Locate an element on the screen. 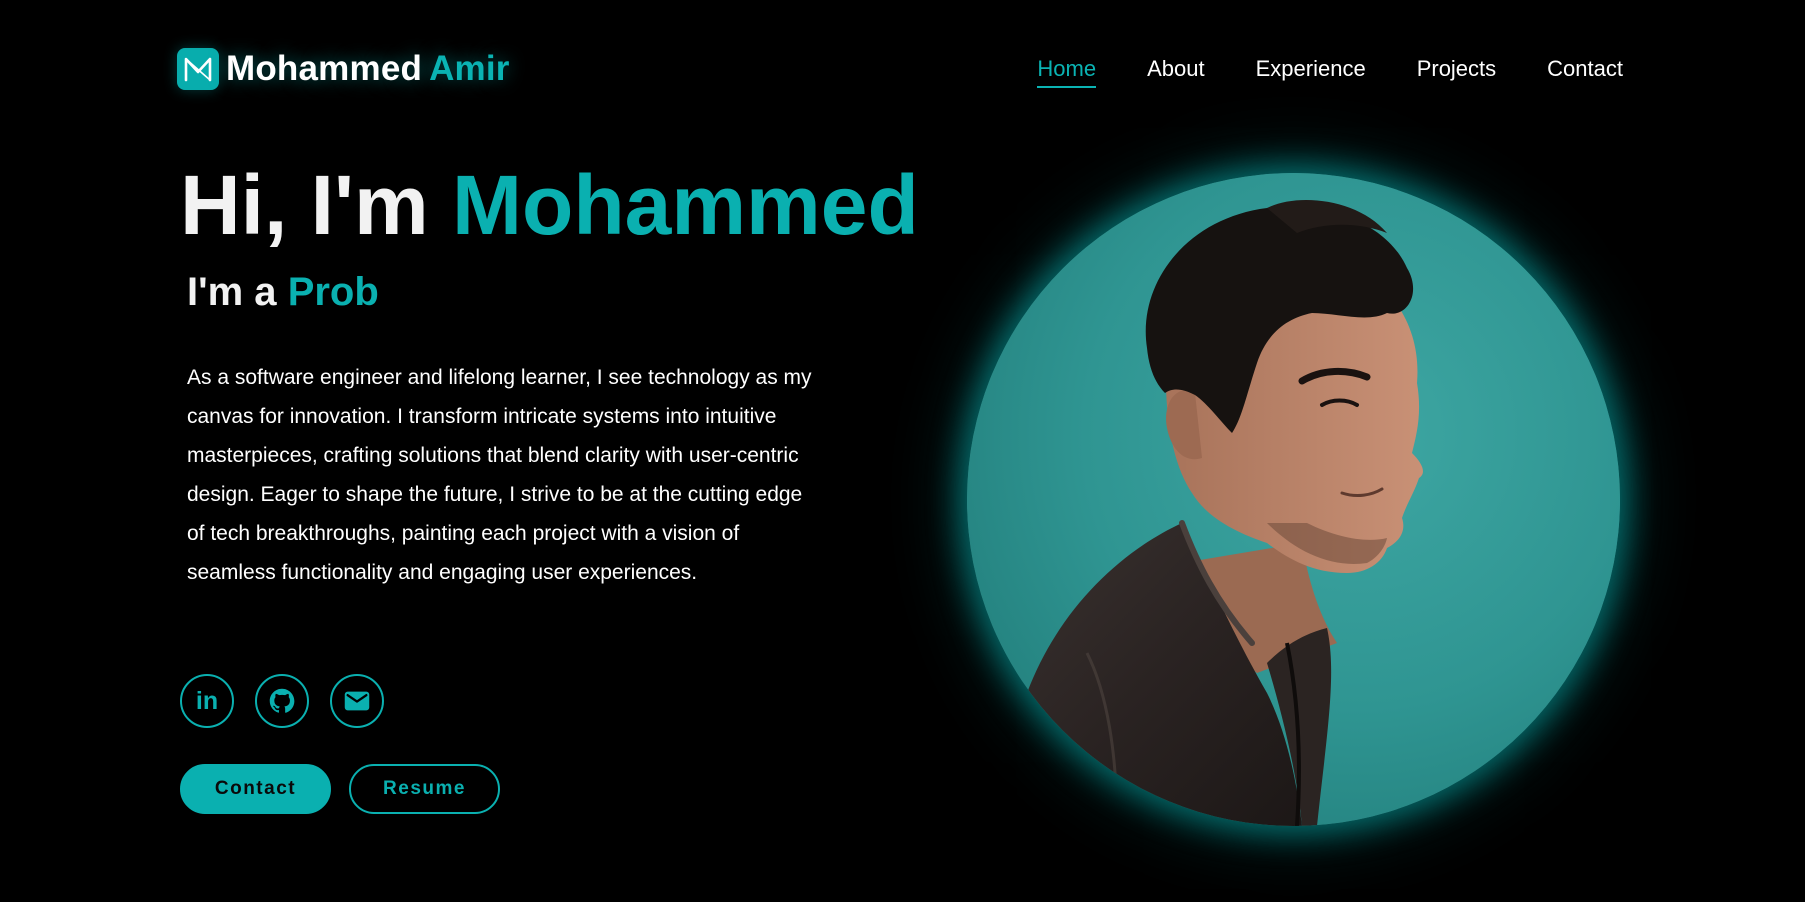  hero-name: Mohammed is located at coordinates (685, 205).